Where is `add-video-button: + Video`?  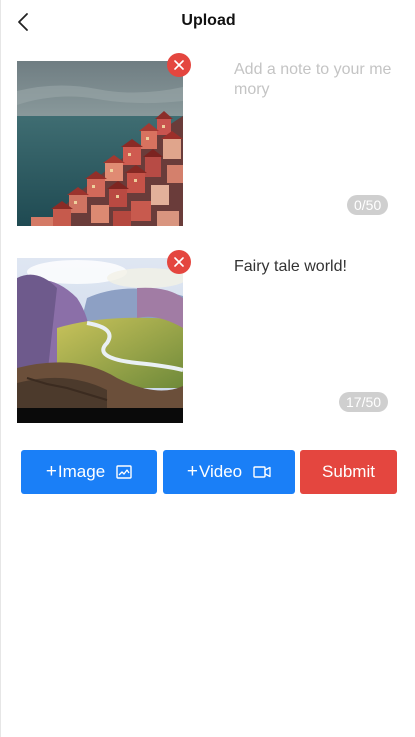 add-video-button: + Video is located at coordinates (229, 472).